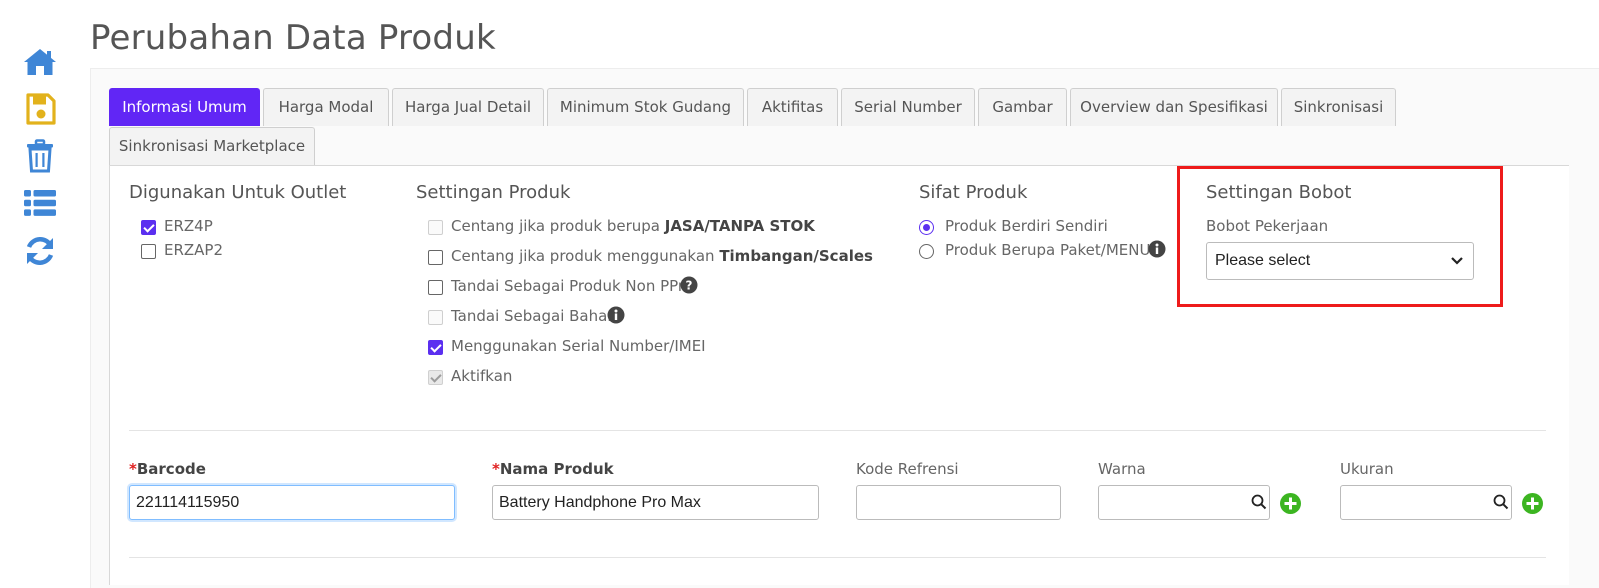 This screenshot has width=1599, height=588. I want to click on page-title: Perubahan Data Produk, so click(293, 38).